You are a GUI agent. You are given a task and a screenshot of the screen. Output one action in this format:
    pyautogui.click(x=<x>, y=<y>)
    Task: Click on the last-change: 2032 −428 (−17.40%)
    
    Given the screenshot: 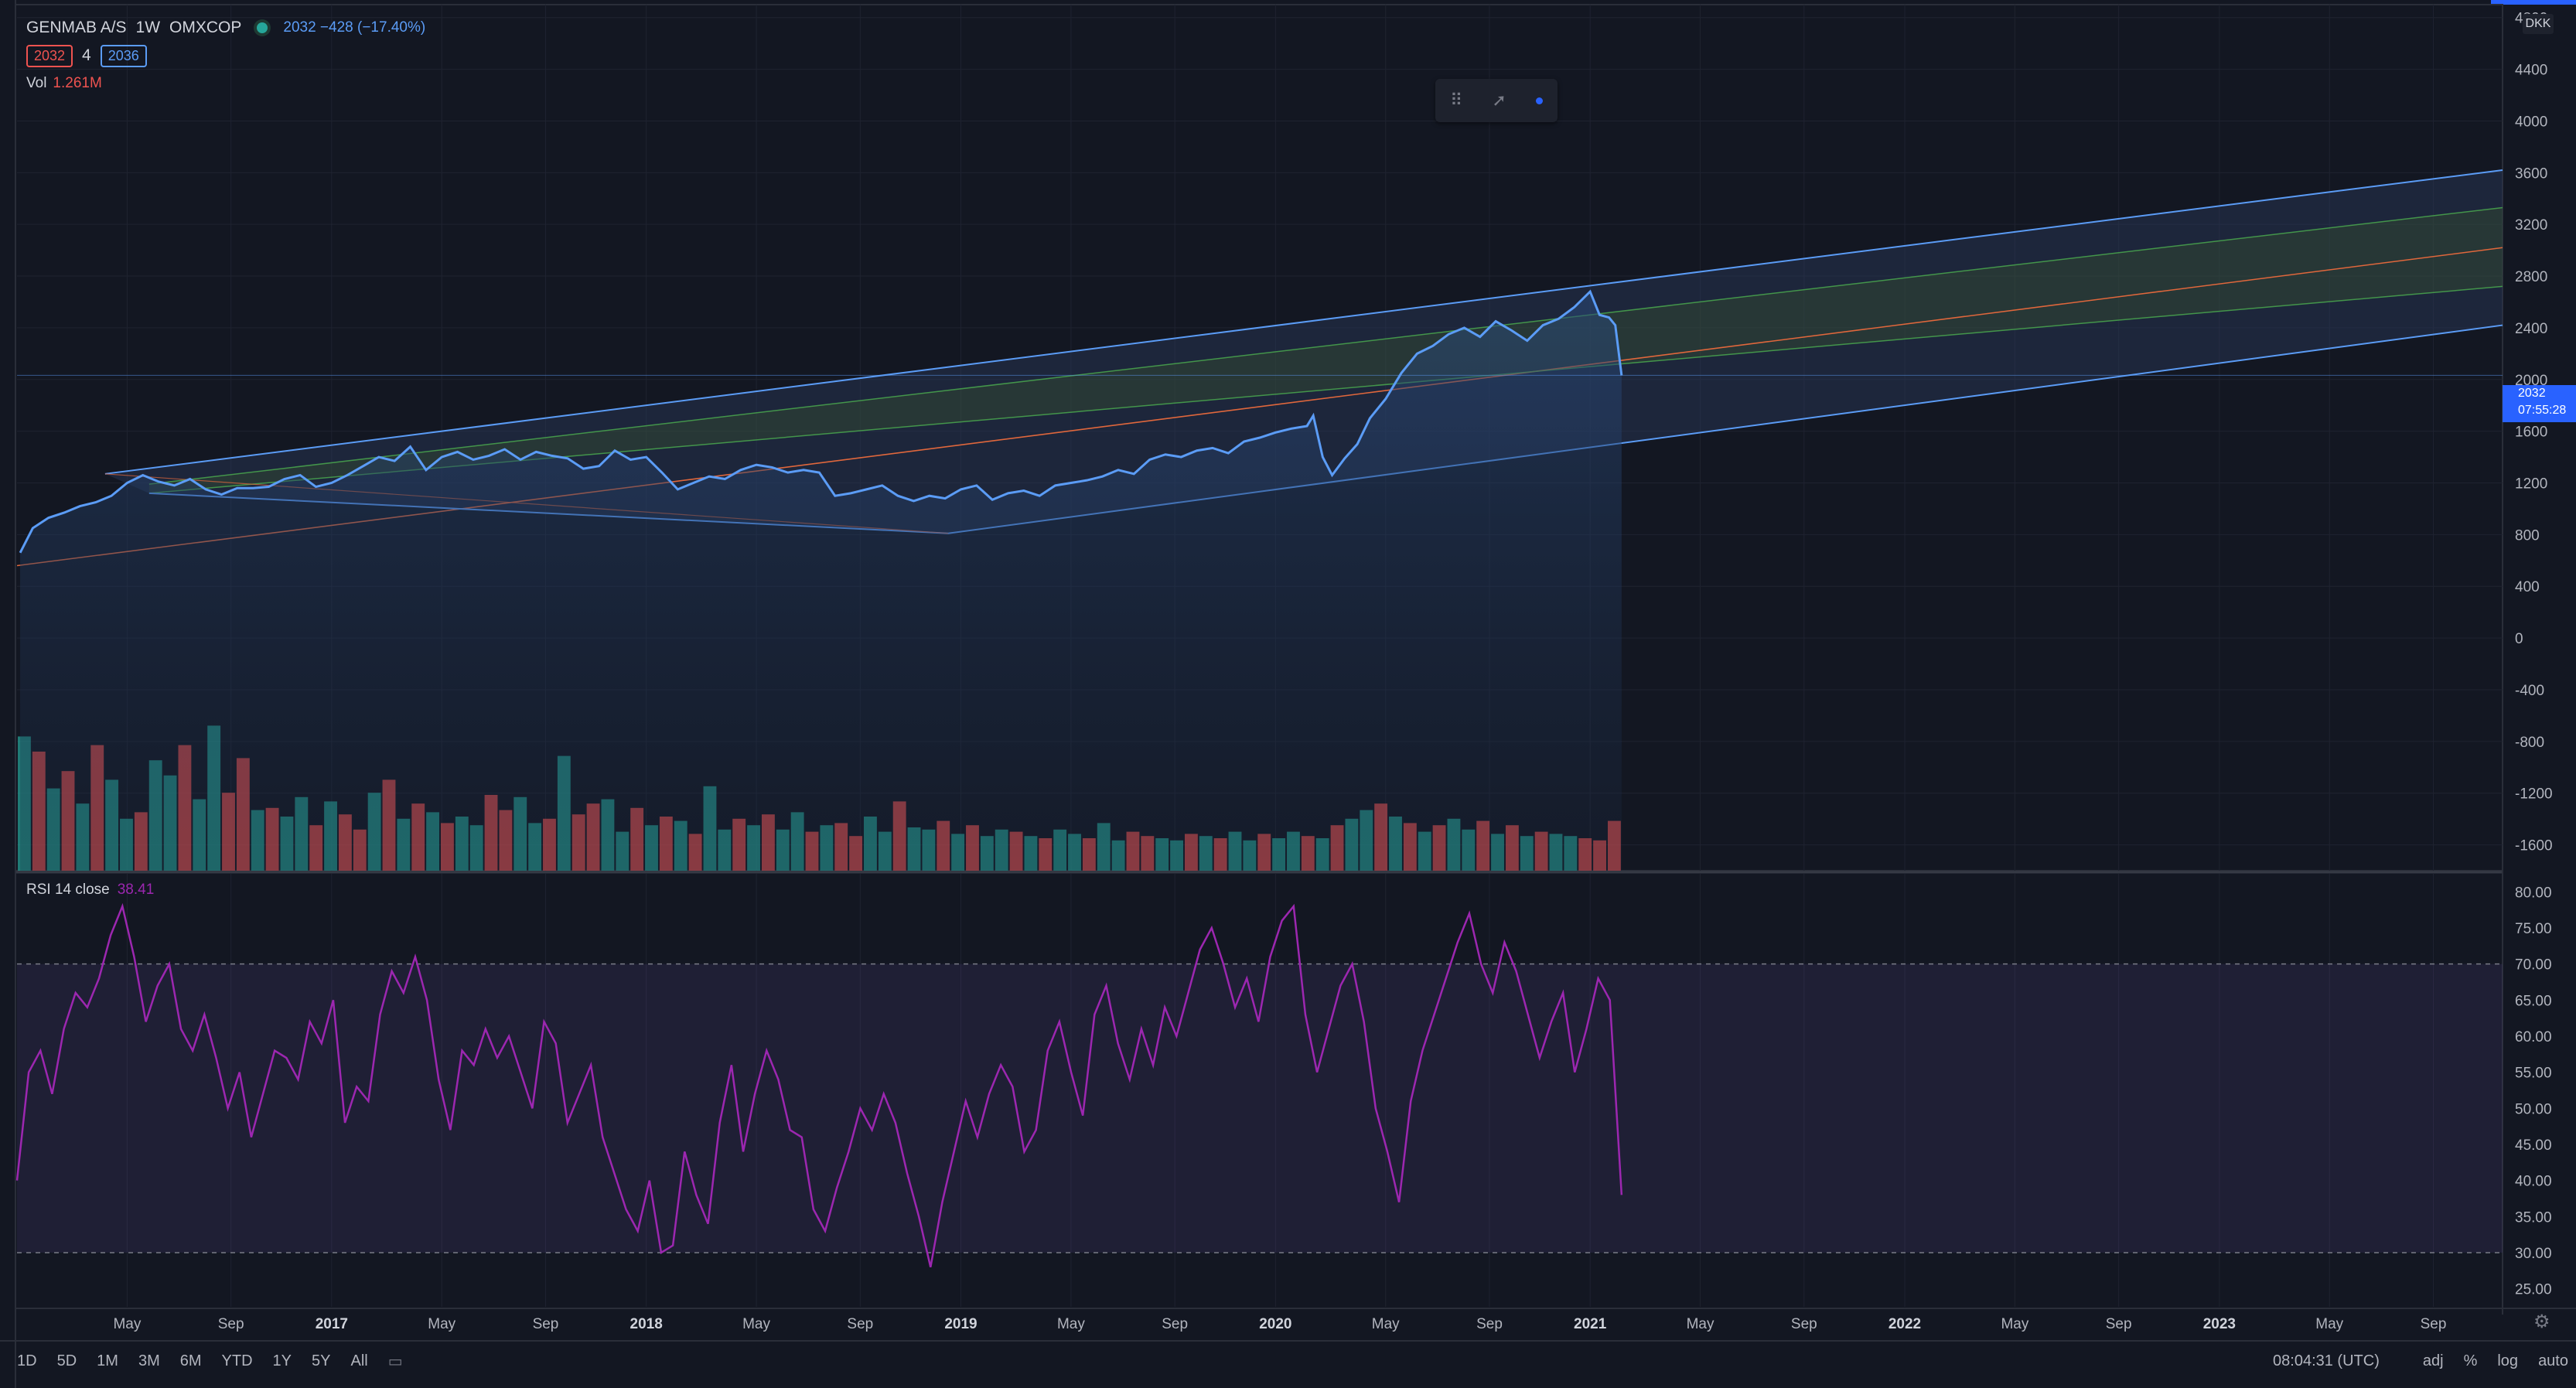 What is the action you would take?
    pyautogui.click(x=355, y=28)
    